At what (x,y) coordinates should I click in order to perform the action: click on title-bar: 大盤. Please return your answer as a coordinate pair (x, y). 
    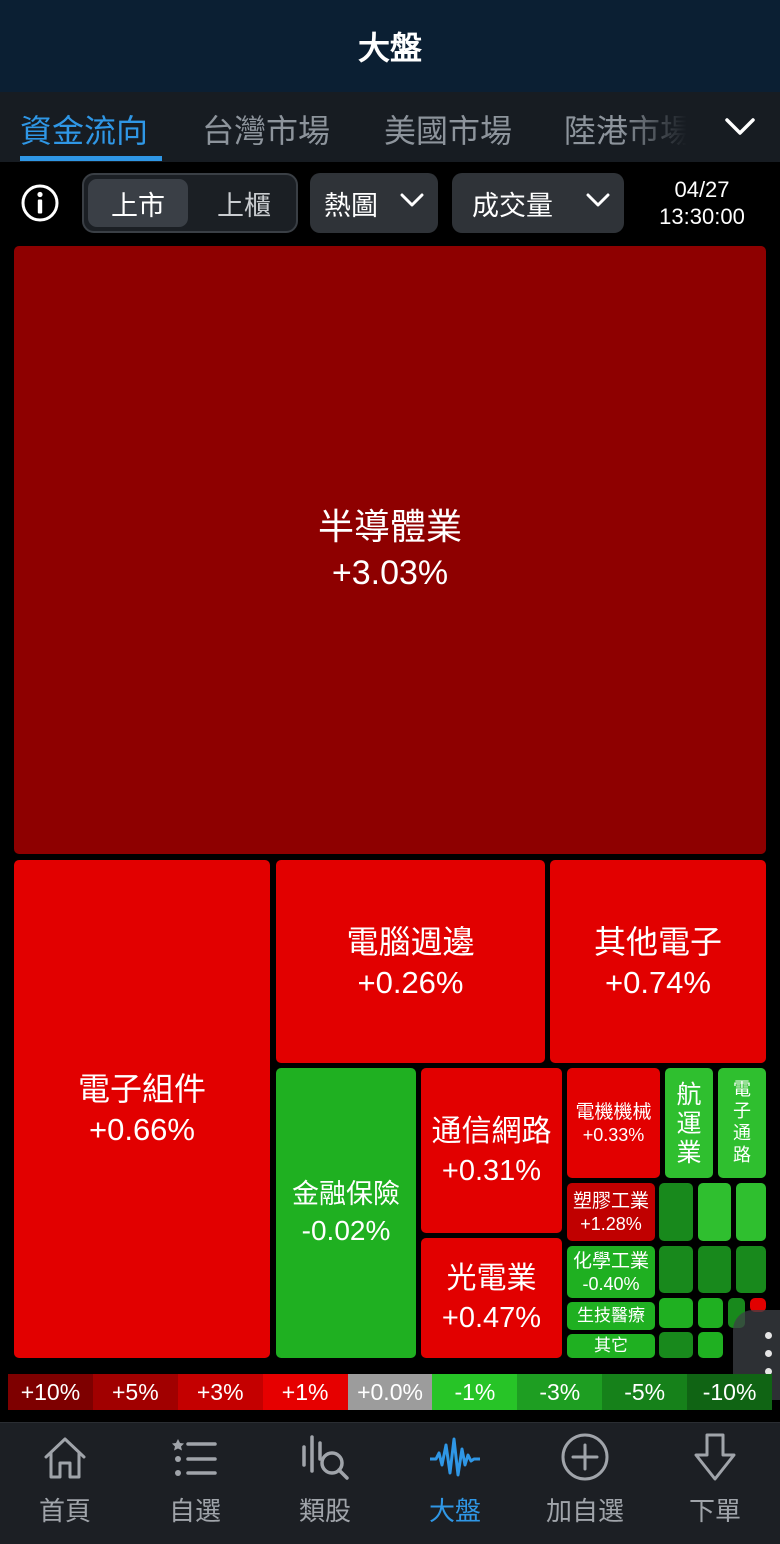
    Looking at the image, I should click on (390, 46).